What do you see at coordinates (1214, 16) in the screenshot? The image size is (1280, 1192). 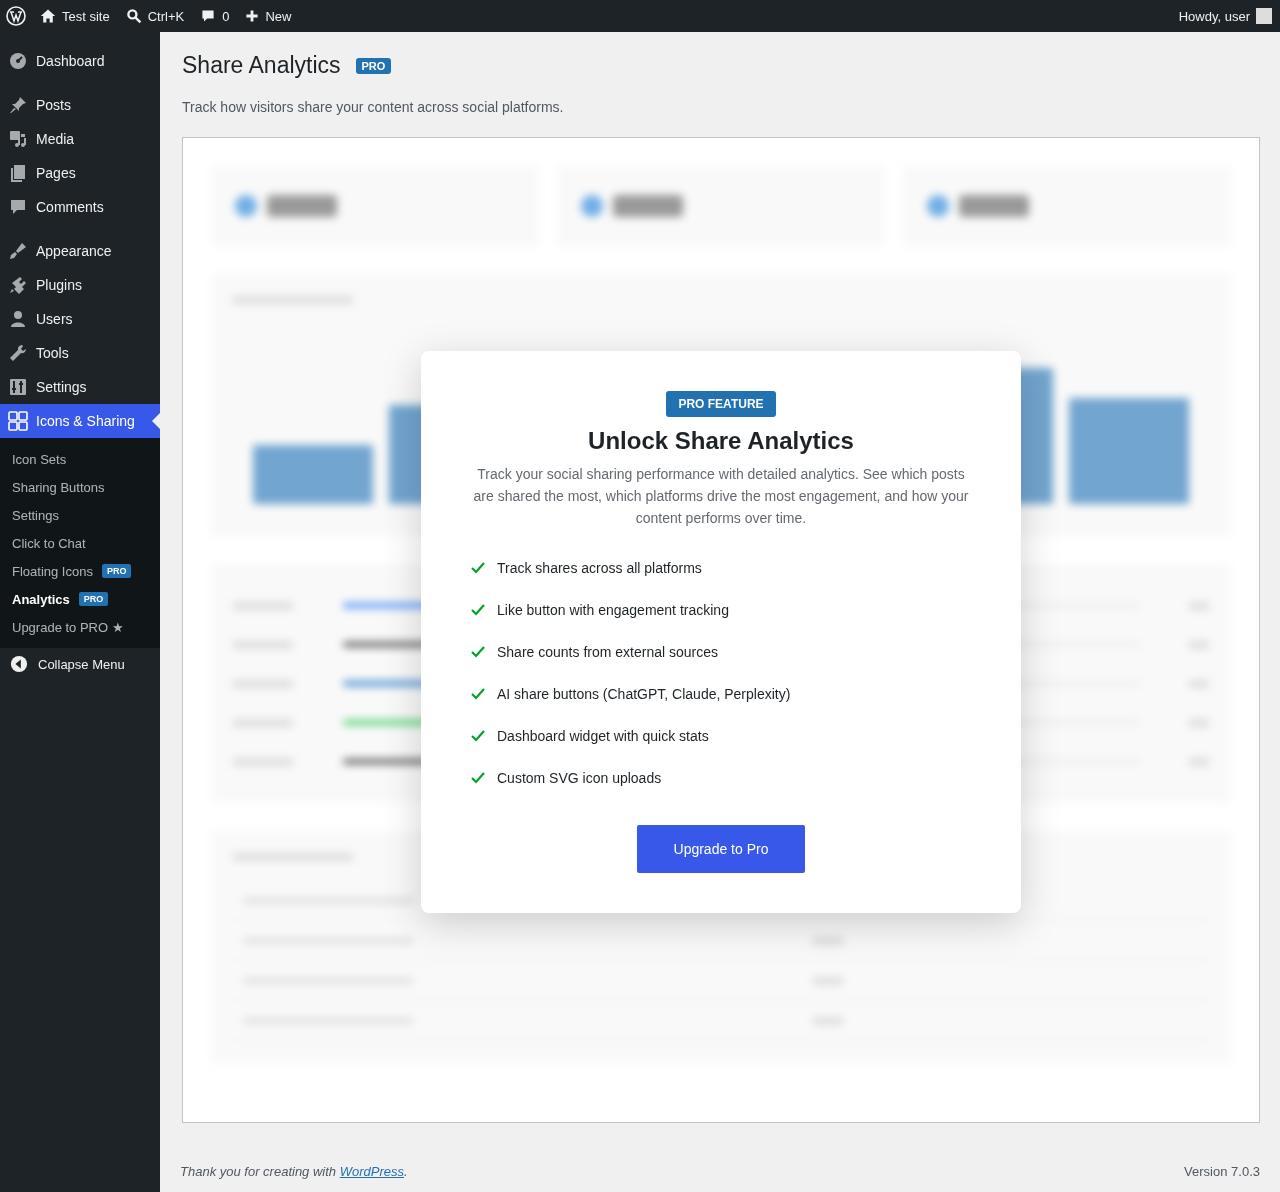 I see `user-greeting: Howdy, user` at bounding box center [1214, 16].